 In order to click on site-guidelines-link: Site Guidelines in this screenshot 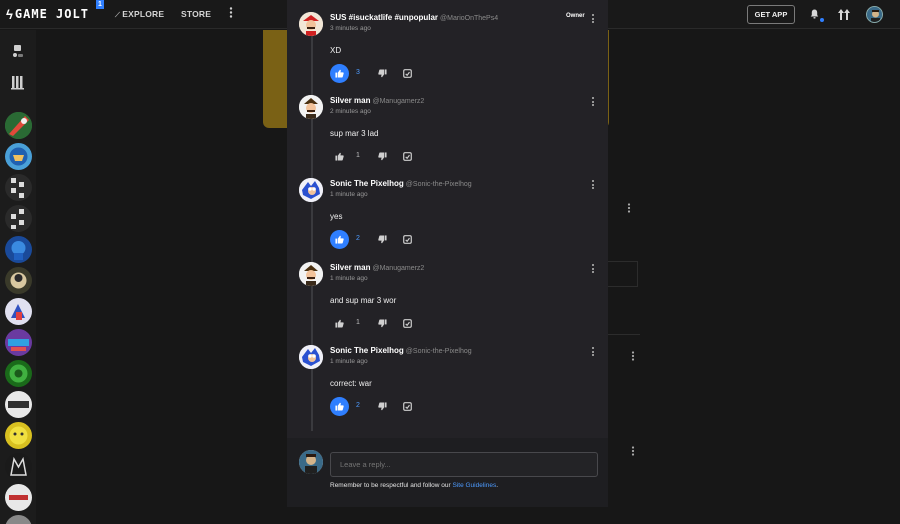, I will do `click(474, 485)`.